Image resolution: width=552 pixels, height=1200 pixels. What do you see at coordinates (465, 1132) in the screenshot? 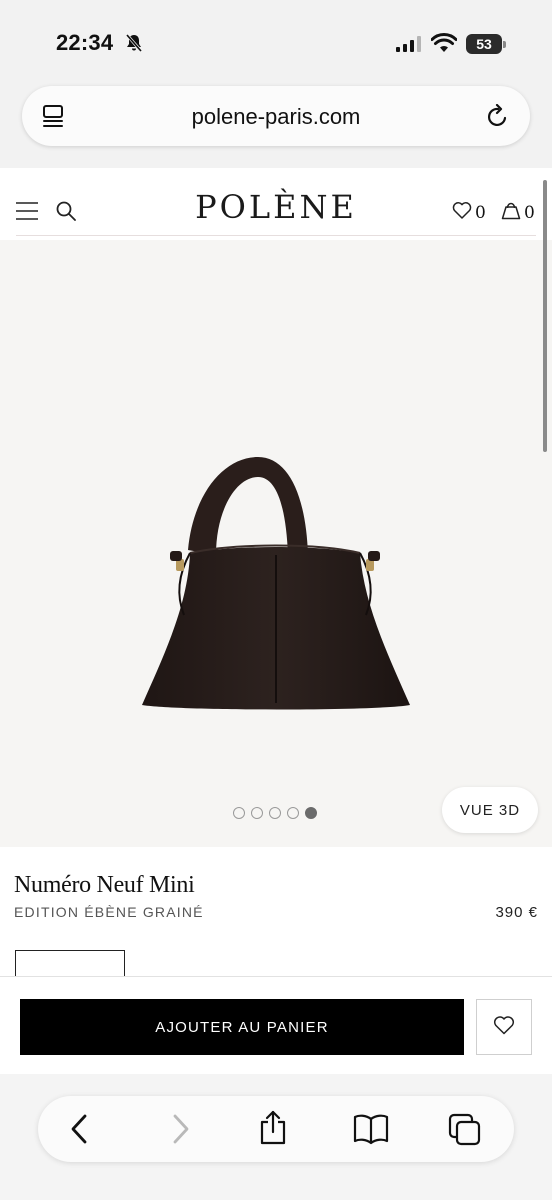
I see `tabs-overview-icon` at bounding box center [465, 1132].